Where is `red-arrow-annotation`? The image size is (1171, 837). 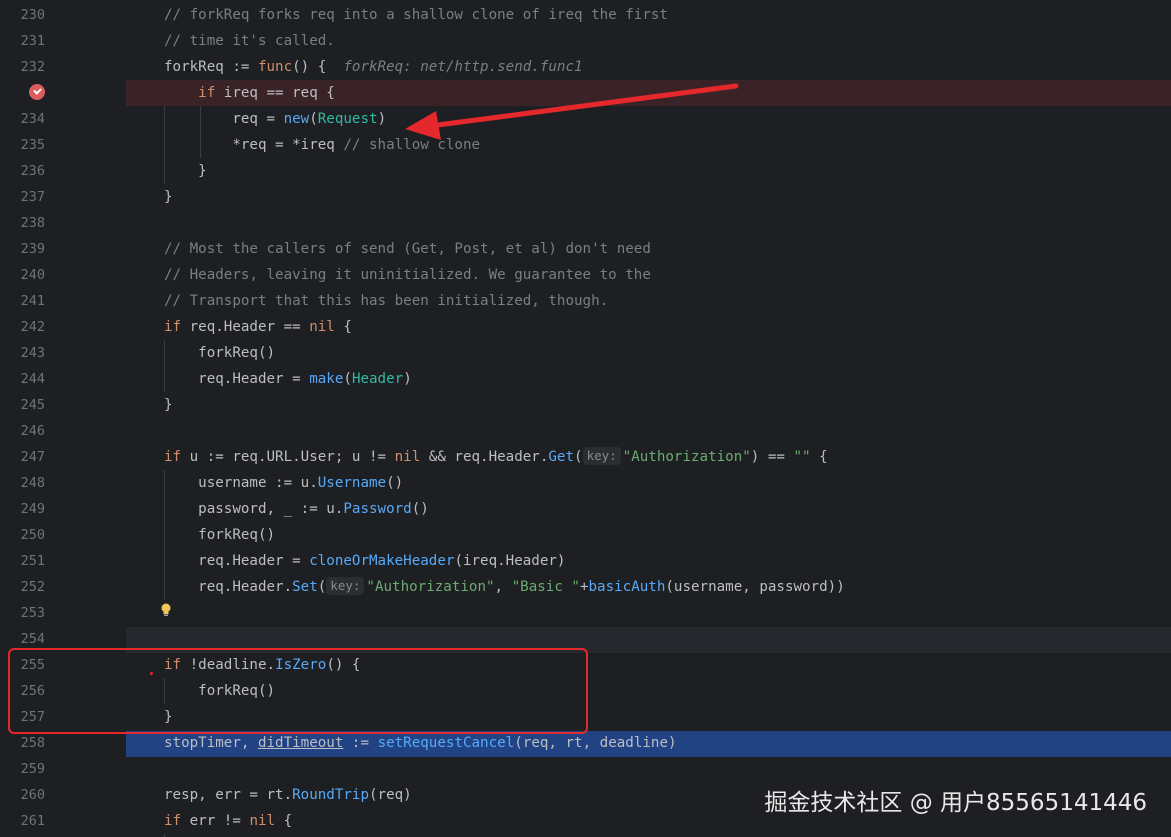
red-arrow-annotation is located at coordinates (572, 111).